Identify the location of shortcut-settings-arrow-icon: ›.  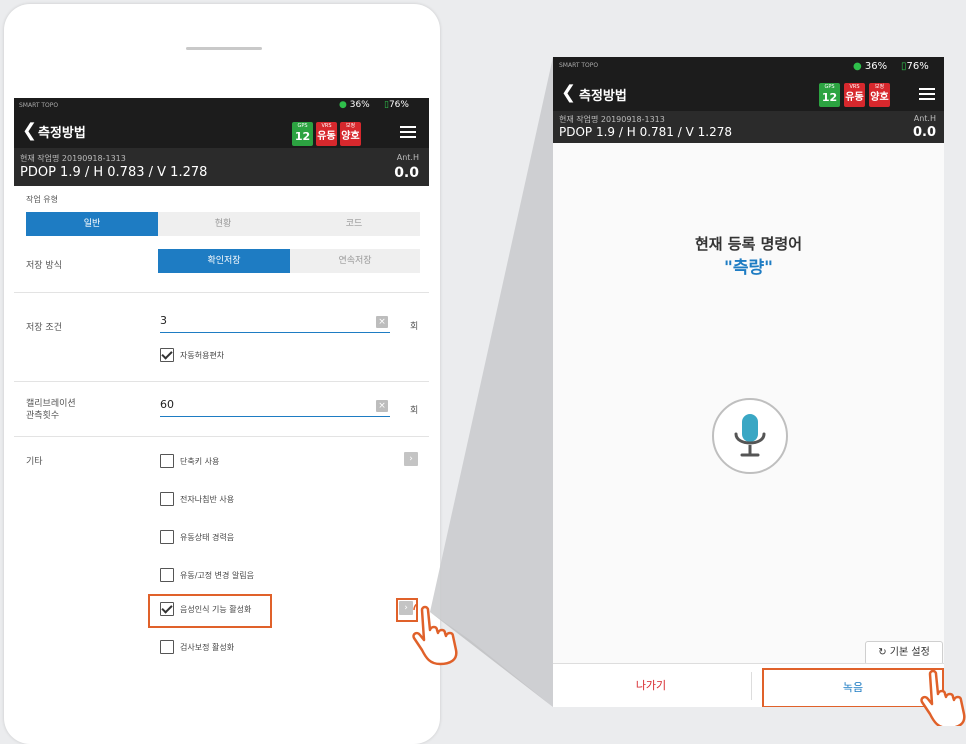
(411, 459).